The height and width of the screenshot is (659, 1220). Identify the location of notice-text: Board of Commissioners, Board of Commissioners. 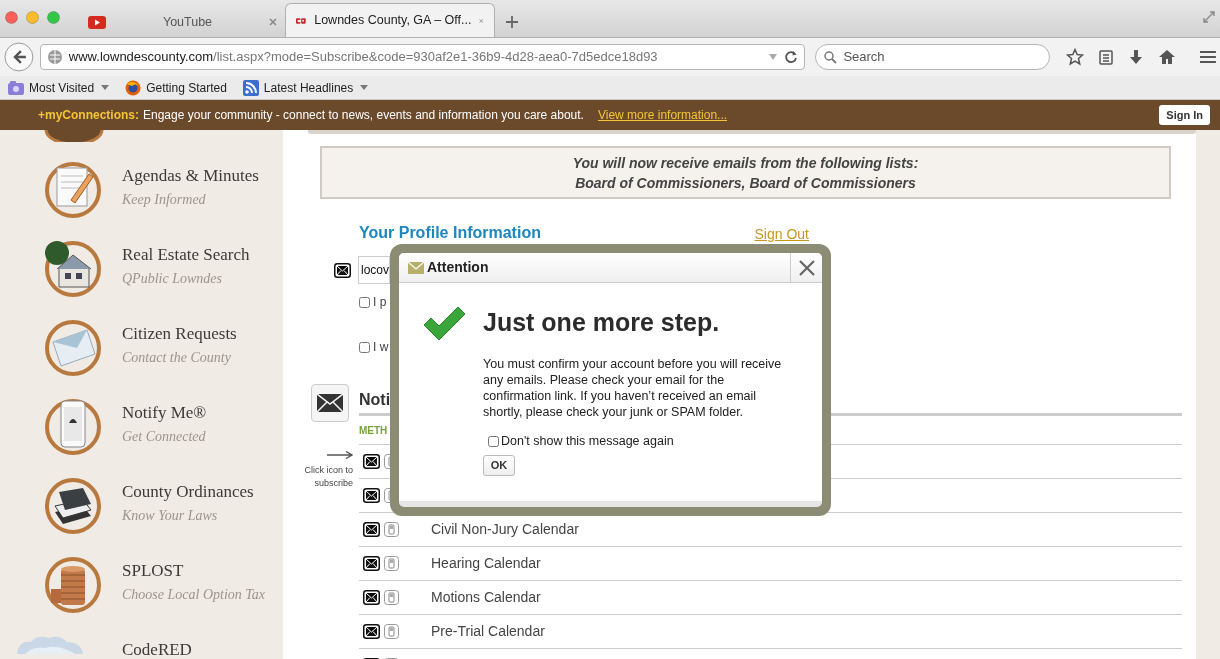
(745, 183).